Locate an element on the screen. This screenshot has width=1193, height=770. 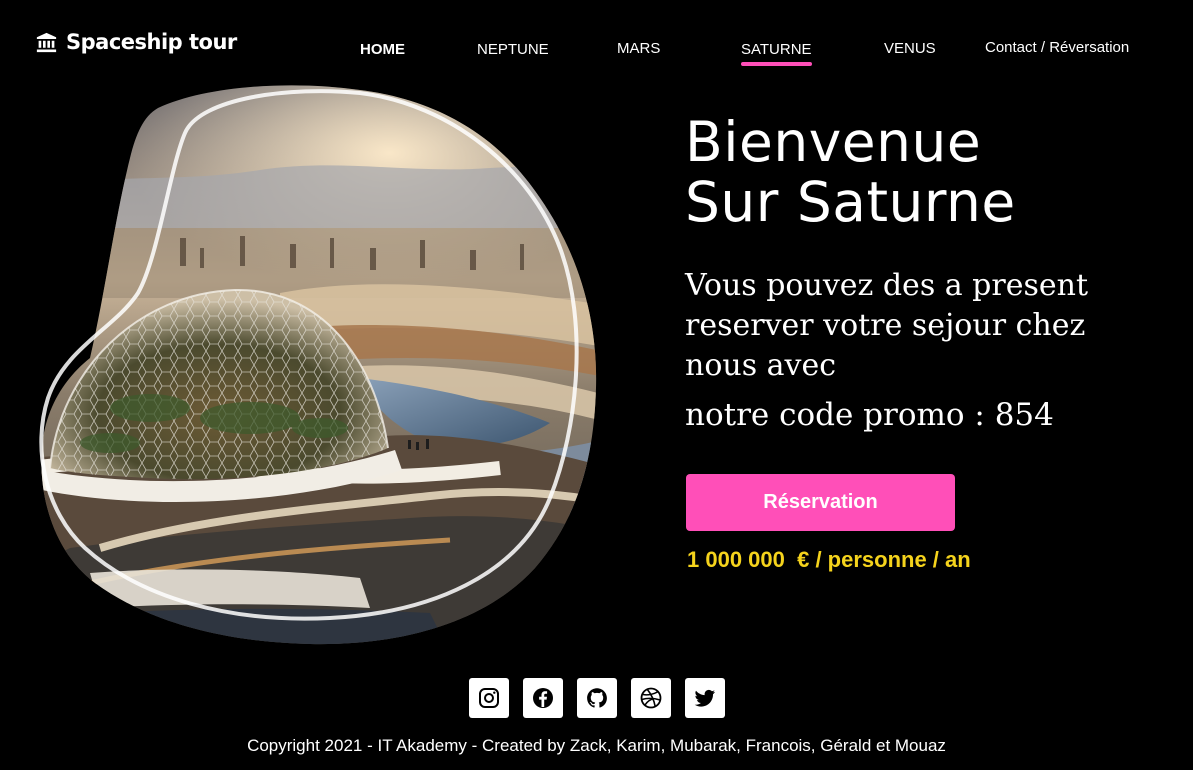
bank-building-icon is located at coordinates (46, 42).